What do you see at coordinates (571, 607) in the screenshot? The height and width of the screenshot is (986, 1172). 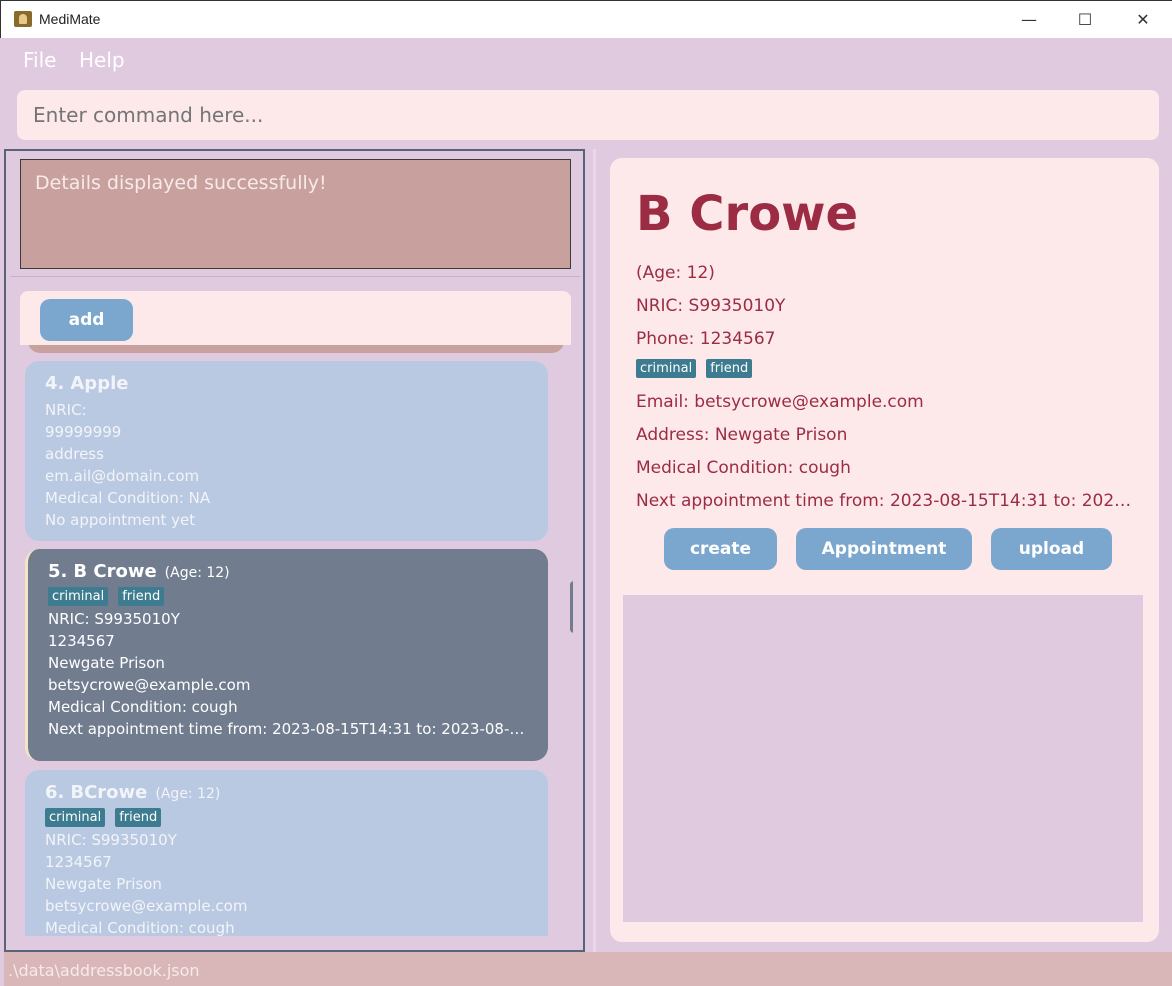 I see `list-scrollbar` at bounding box center [571, 607].